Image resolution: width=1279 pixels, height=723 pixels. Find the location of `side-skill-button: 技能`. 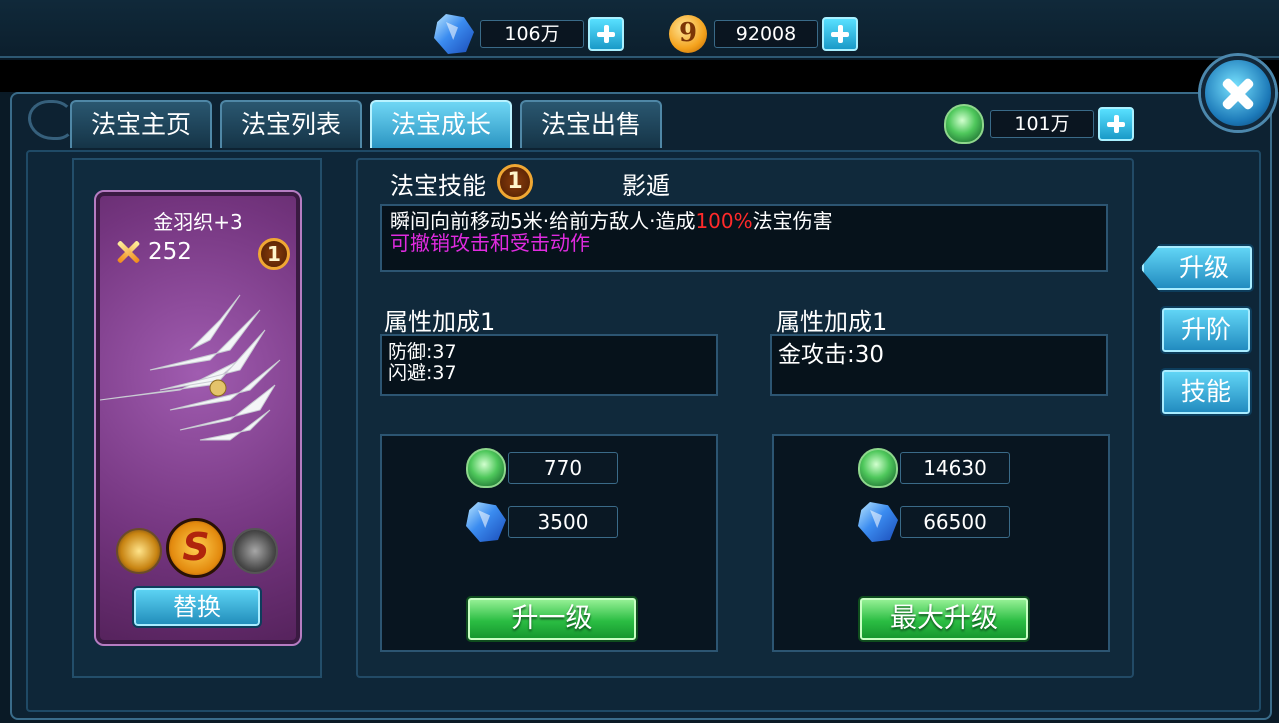

side-skill-button: 技能 is located at coordinates (1206, 392).